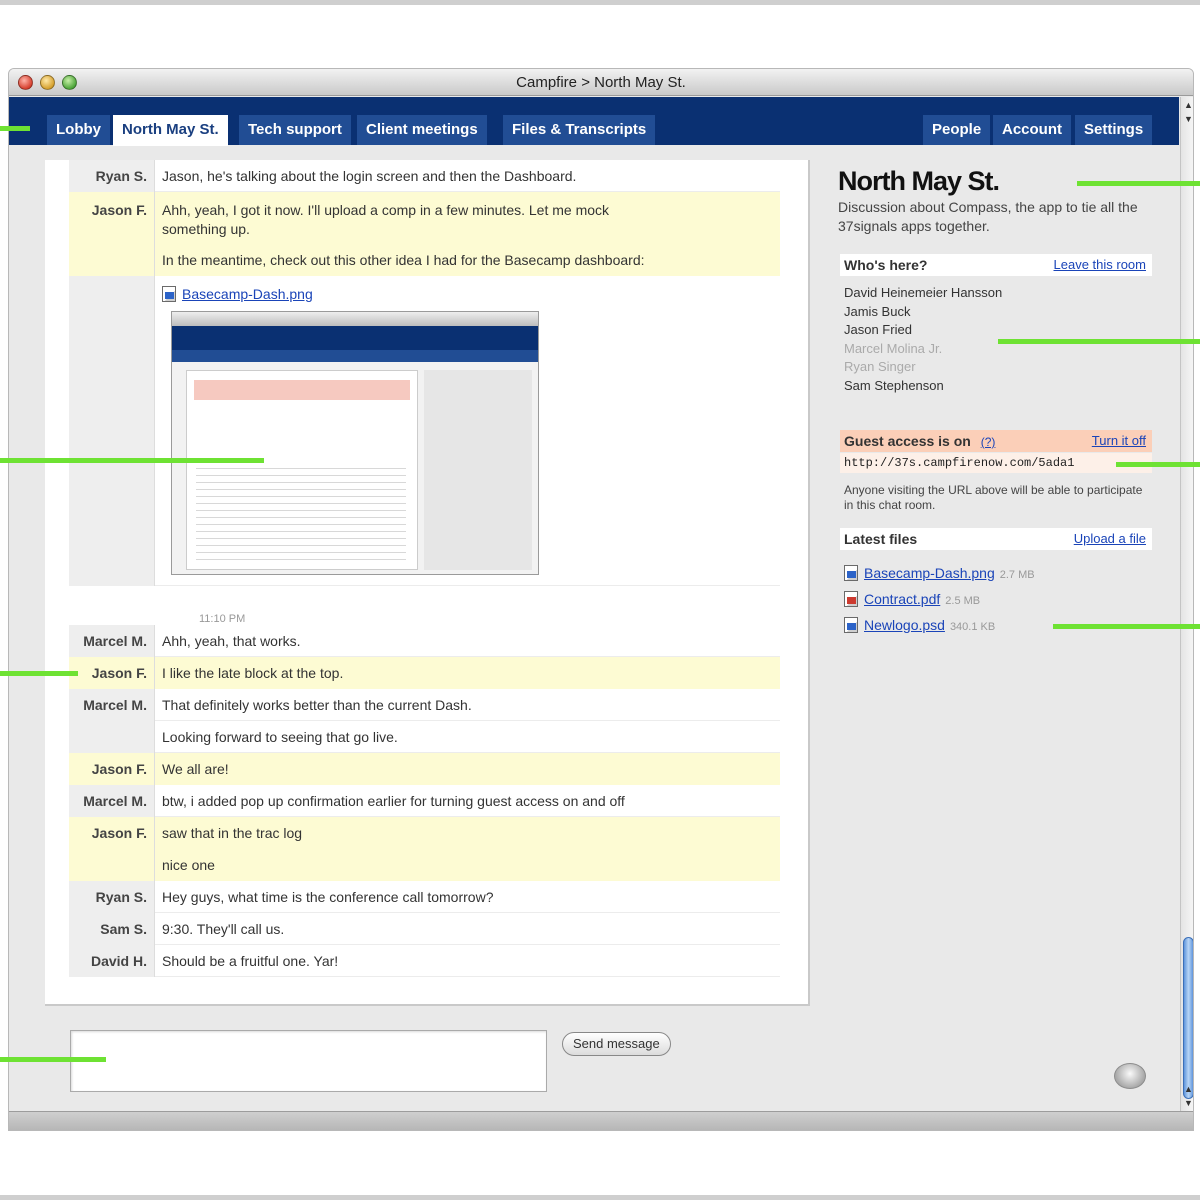  What do you see at coordinates (902, 599) in the screenshot?
I see `file-link: Contract.pdf` at bounding box center [902, 599].